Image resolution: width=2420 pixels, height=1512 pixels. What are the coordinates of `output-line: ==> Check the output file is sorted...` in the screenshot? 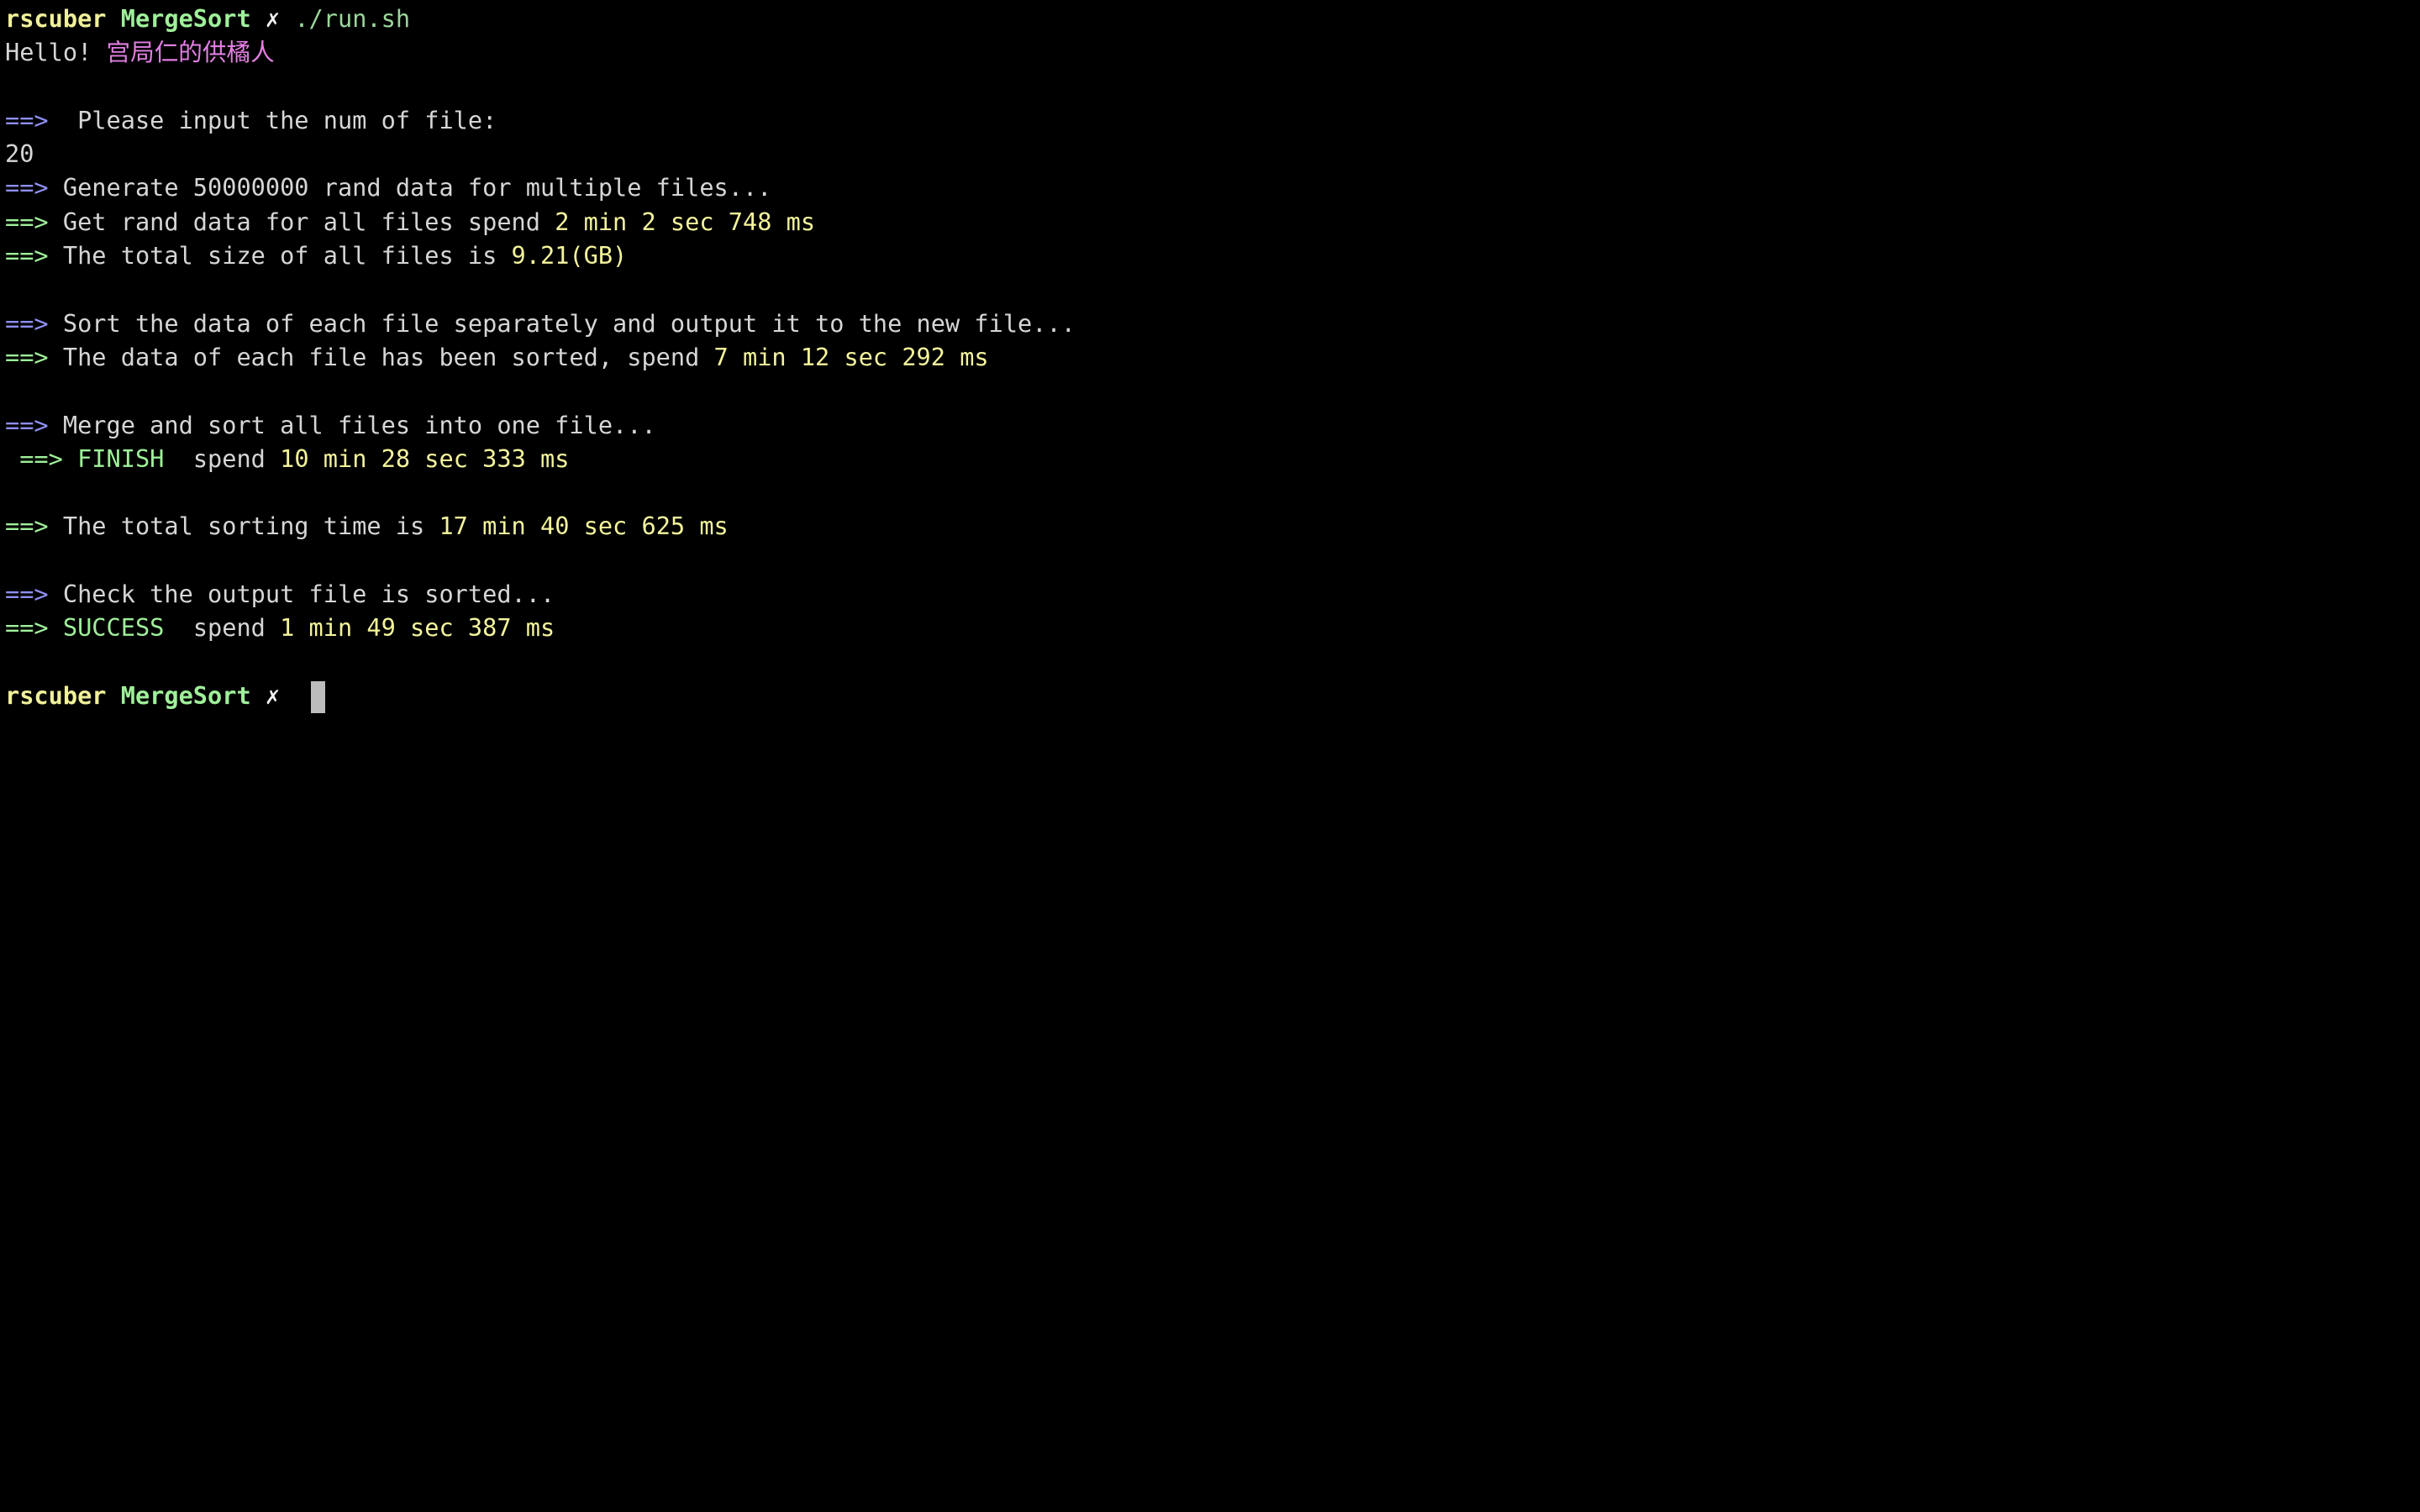 It's located at (540, 594).